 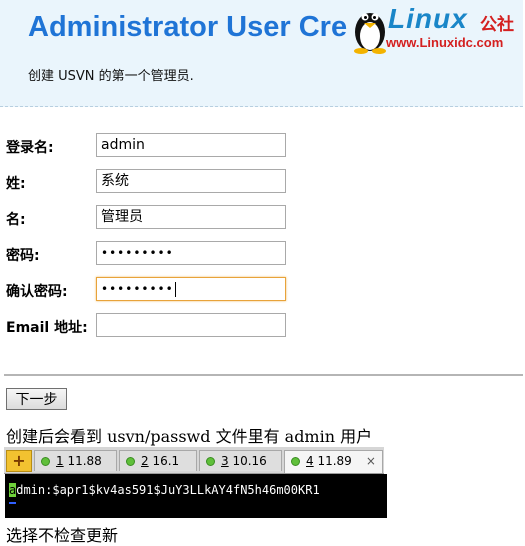 I want to click on login-label: 登录名:, so click(x=30, y=148).